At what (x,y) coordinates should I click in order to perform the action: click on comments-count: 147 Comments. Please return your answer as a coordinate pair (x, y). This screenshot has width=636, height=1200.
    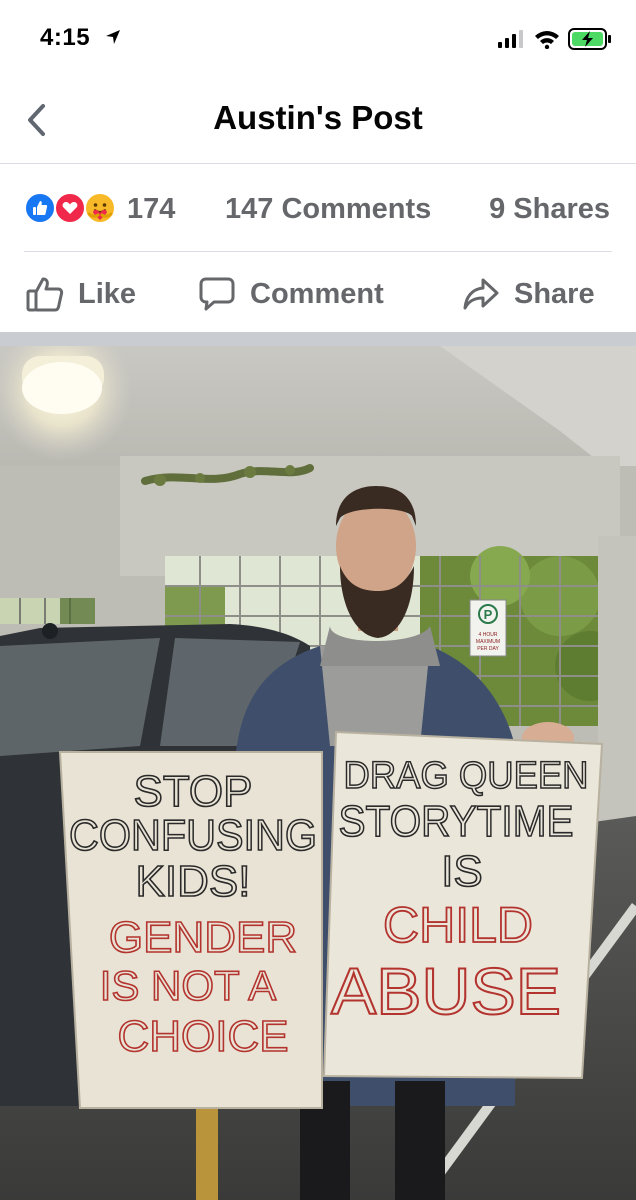
    Looking at the image, I should click on (328, 209).